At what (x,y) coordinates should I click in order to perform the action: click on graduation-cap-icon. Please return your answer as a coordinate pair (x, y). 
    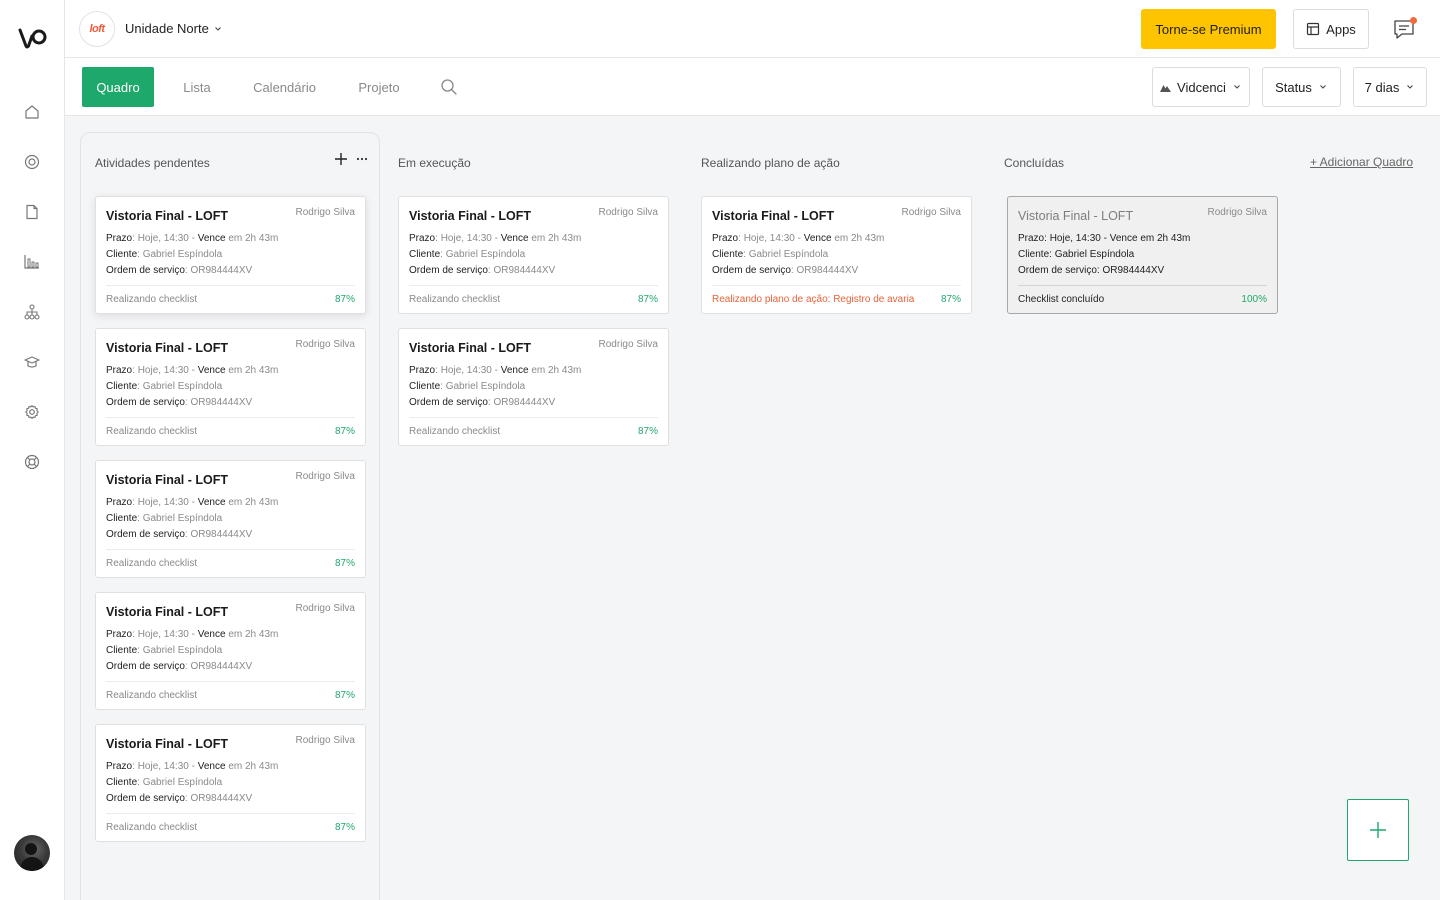
    Looking at the image, I should click on (32, 362).